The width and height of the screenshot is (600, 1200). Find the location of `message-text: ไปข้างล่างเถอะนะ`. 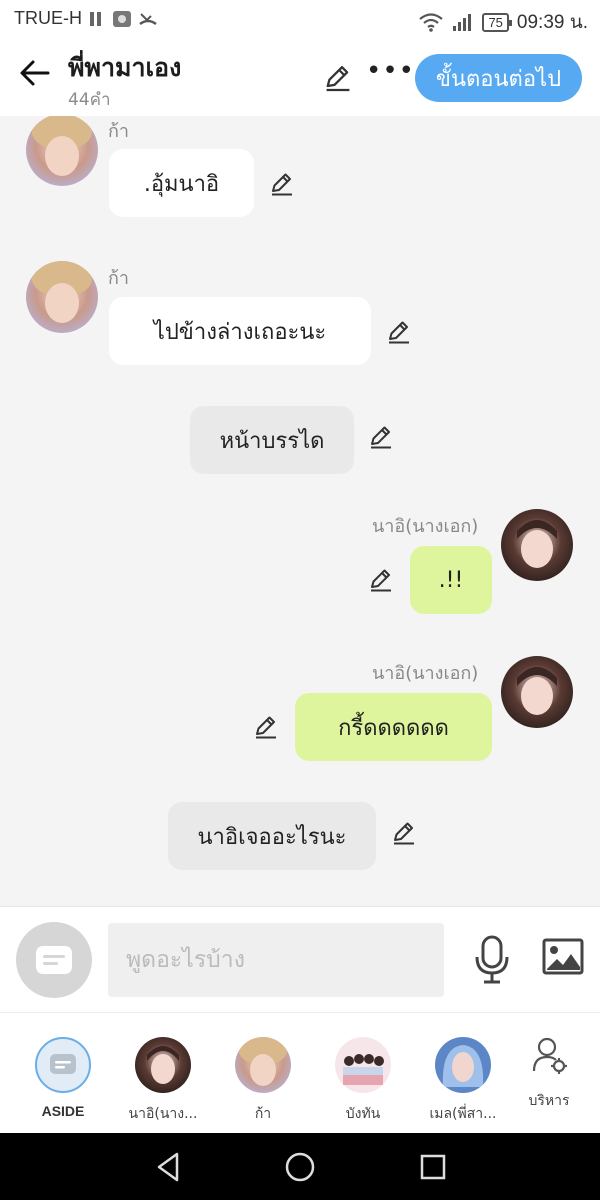

message-text: ไปข้างล่างเถอะนะ is located at coordinates (240, 332).